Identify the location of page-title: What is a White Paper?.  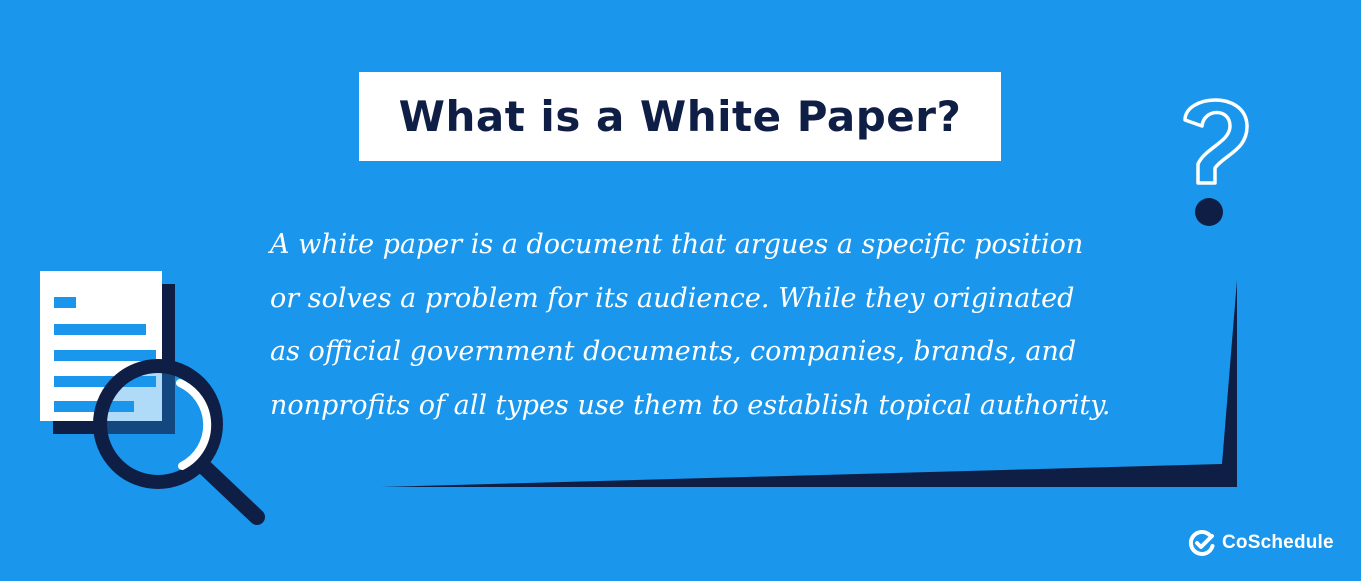
(680, 116).